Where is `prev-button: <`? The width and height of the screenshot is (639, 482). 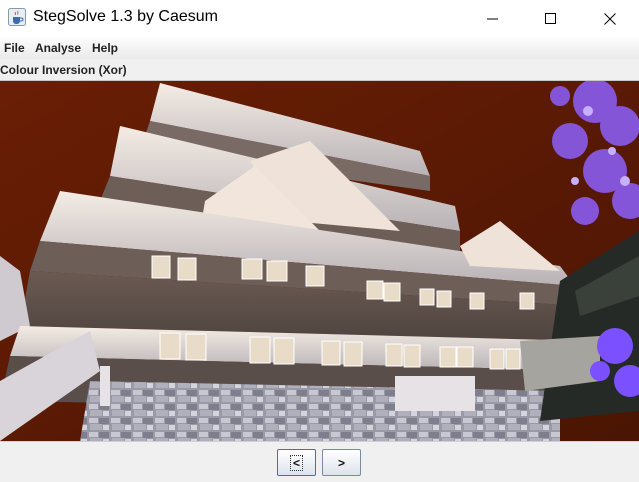
prev-button: < is located at coordinates (296, 462).